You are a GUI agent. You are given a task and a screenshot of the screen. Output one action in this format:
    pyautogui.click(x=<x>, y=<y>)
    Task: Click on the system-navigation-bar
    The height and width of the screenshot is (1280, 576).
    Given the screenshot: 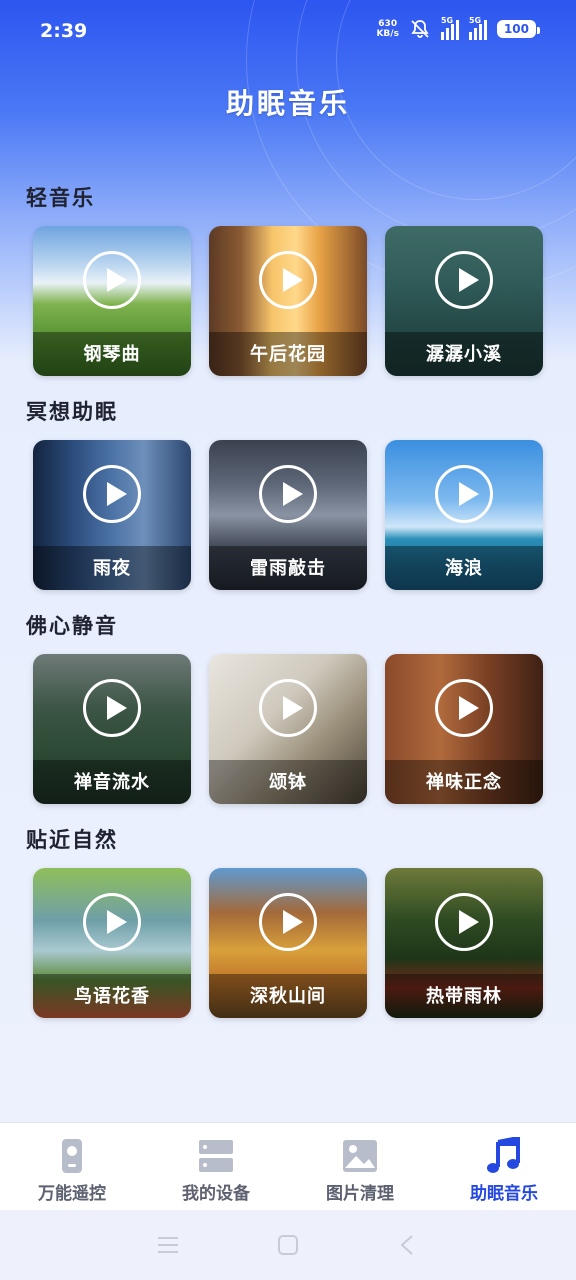 What is the action you would take?
    pyautogui.click(x=288, y=1245)
    